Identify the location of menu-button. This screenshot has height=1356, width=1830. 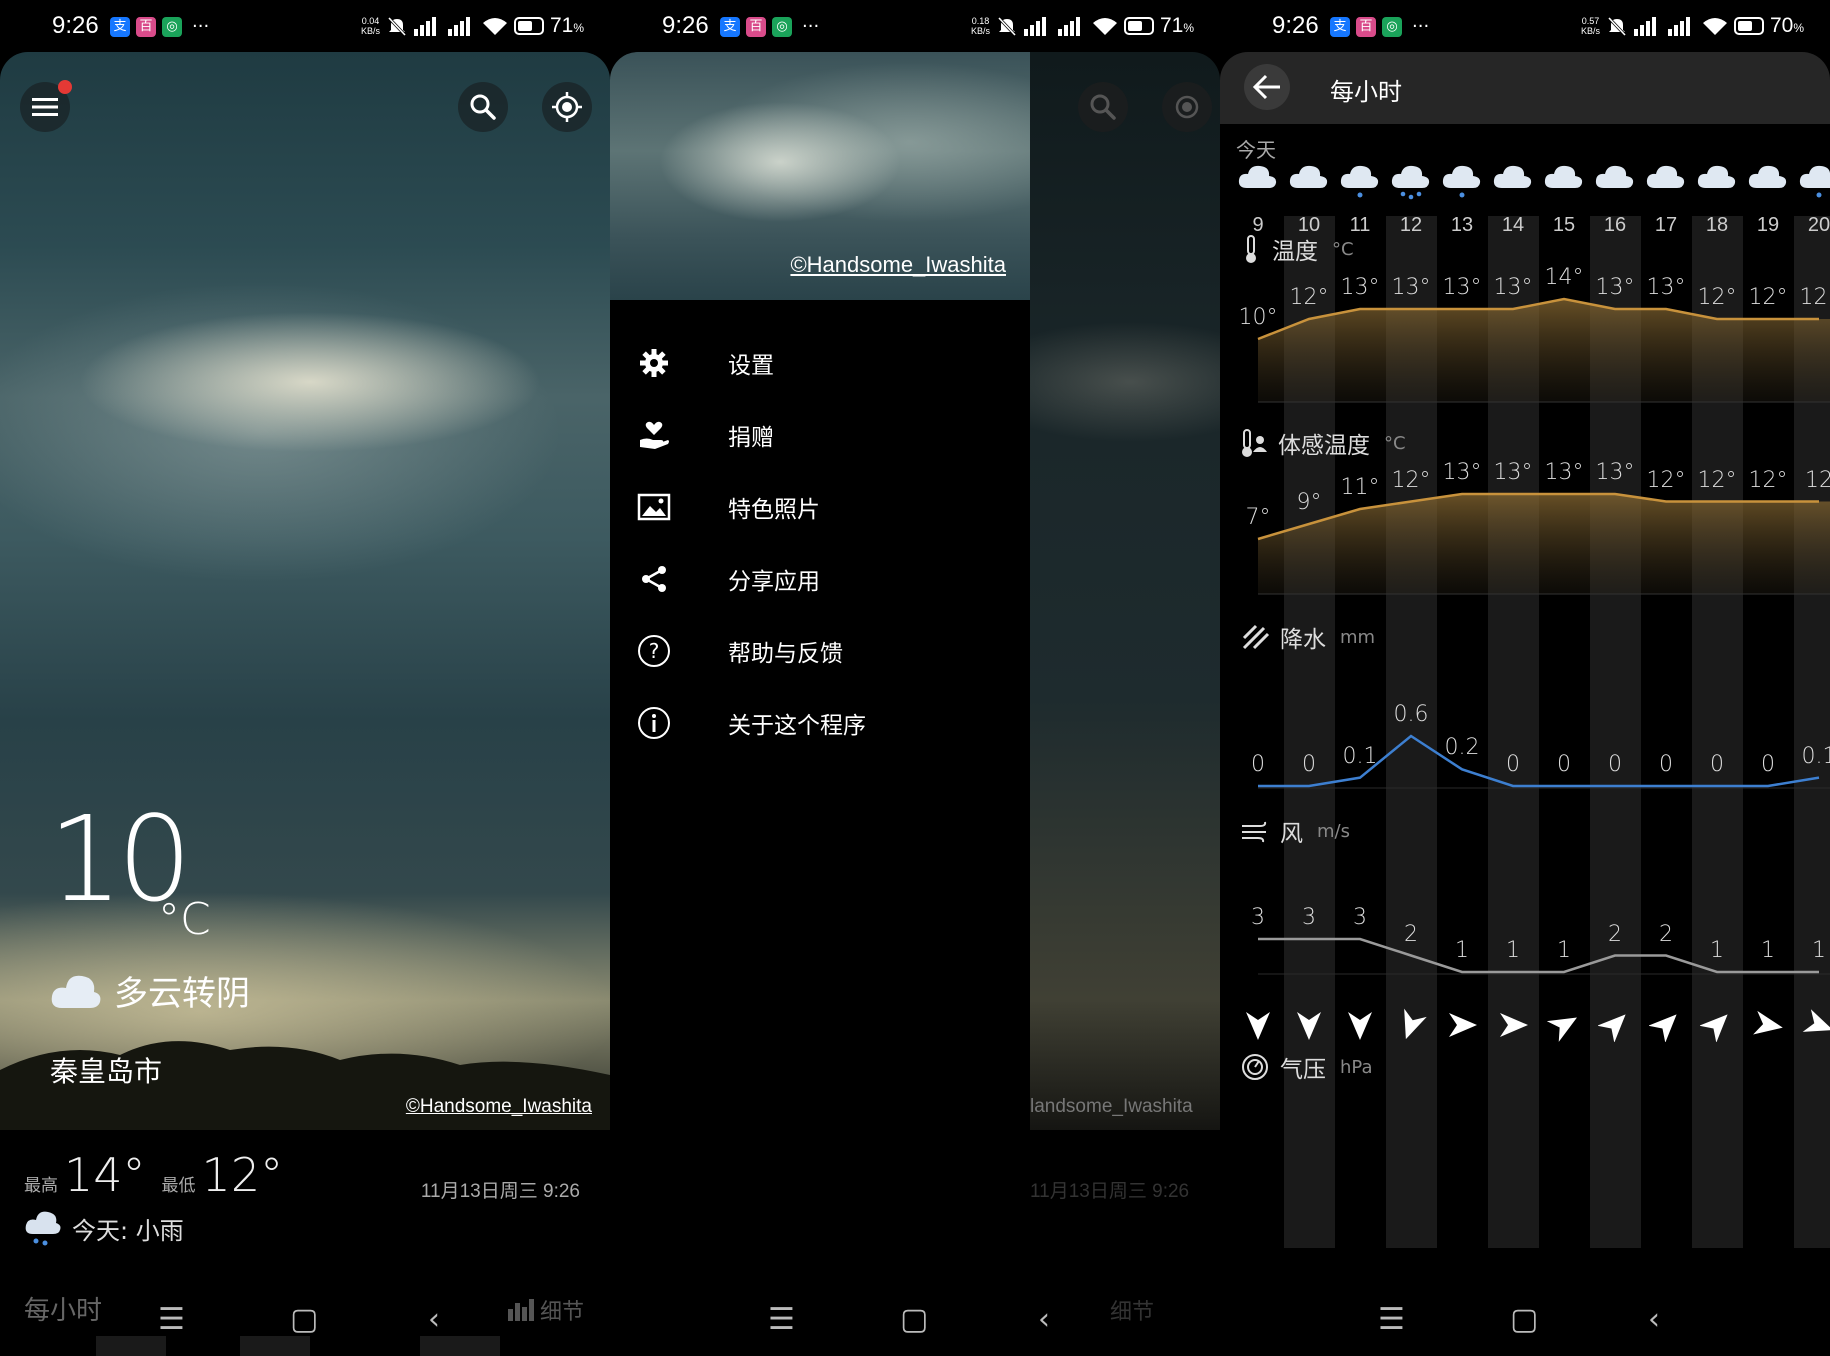
(46, 106).